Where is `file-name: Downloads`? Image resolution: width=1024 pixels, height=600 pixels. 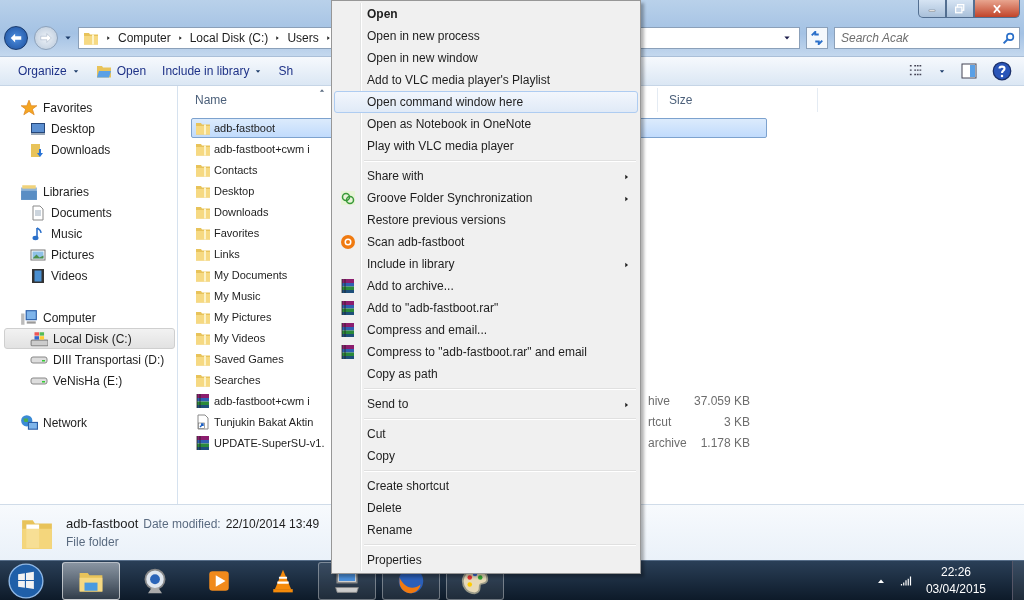 file-name: Downloads is located at coordinates (241, 212).